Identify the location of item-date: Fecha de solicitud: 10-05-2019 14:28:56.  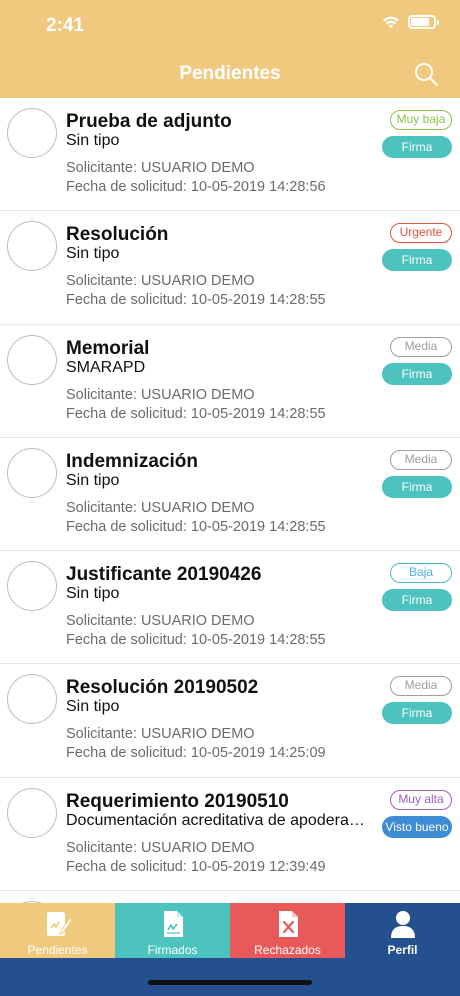
(196, 187).